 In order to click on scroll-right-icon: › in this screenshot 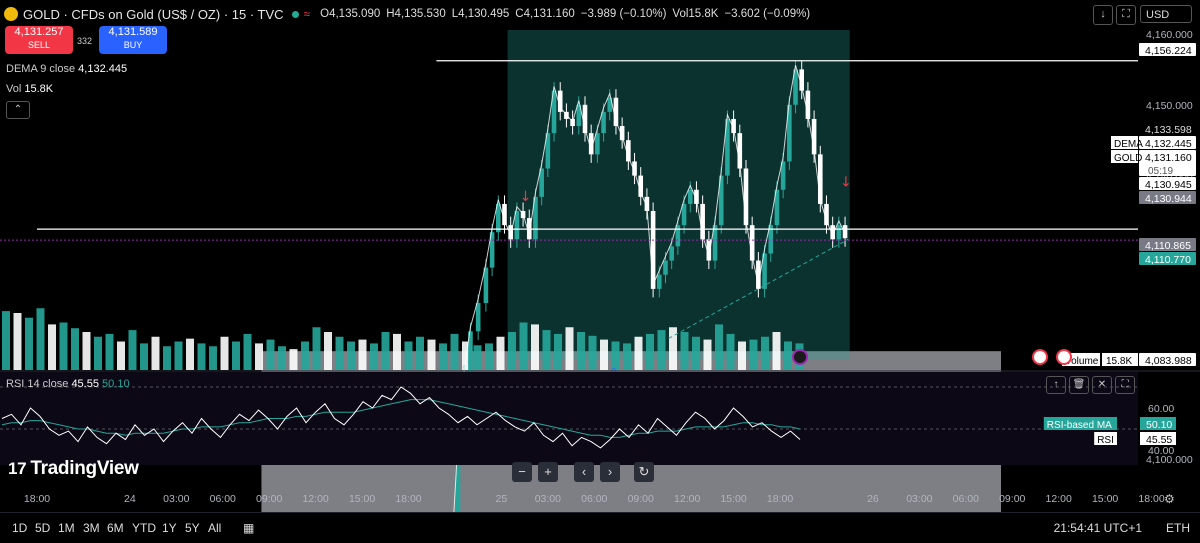, I will do `click(610, 472)`.